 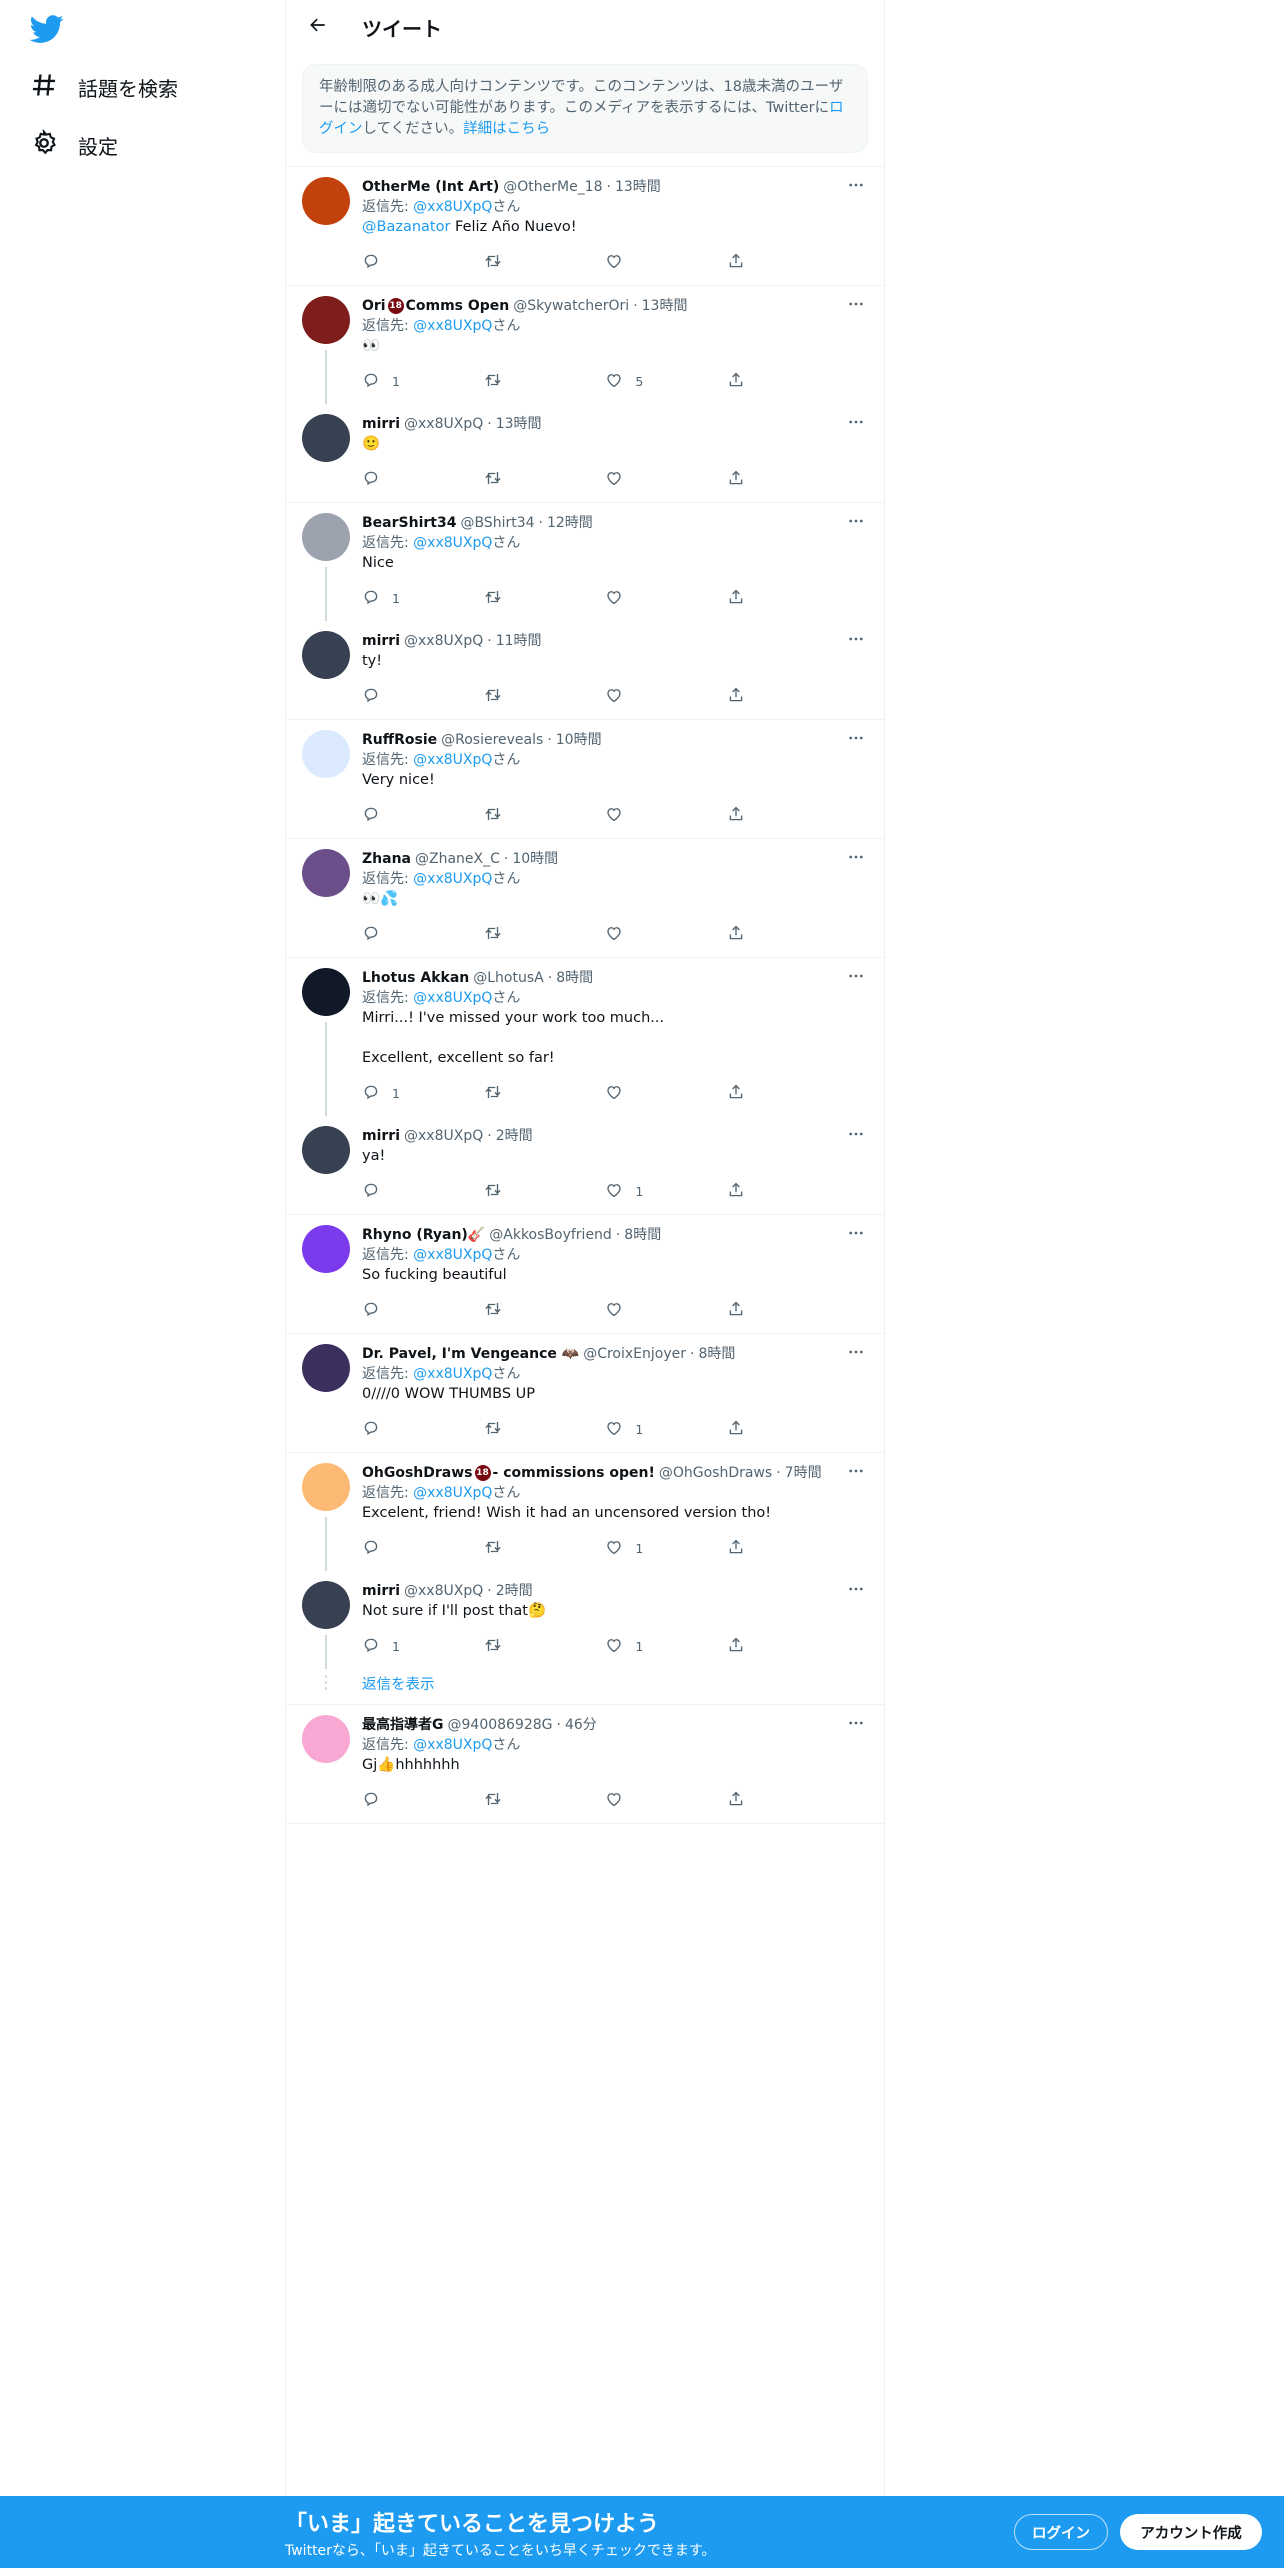 I want to click on timestamp: 11時間, so click(x=519, y=641).